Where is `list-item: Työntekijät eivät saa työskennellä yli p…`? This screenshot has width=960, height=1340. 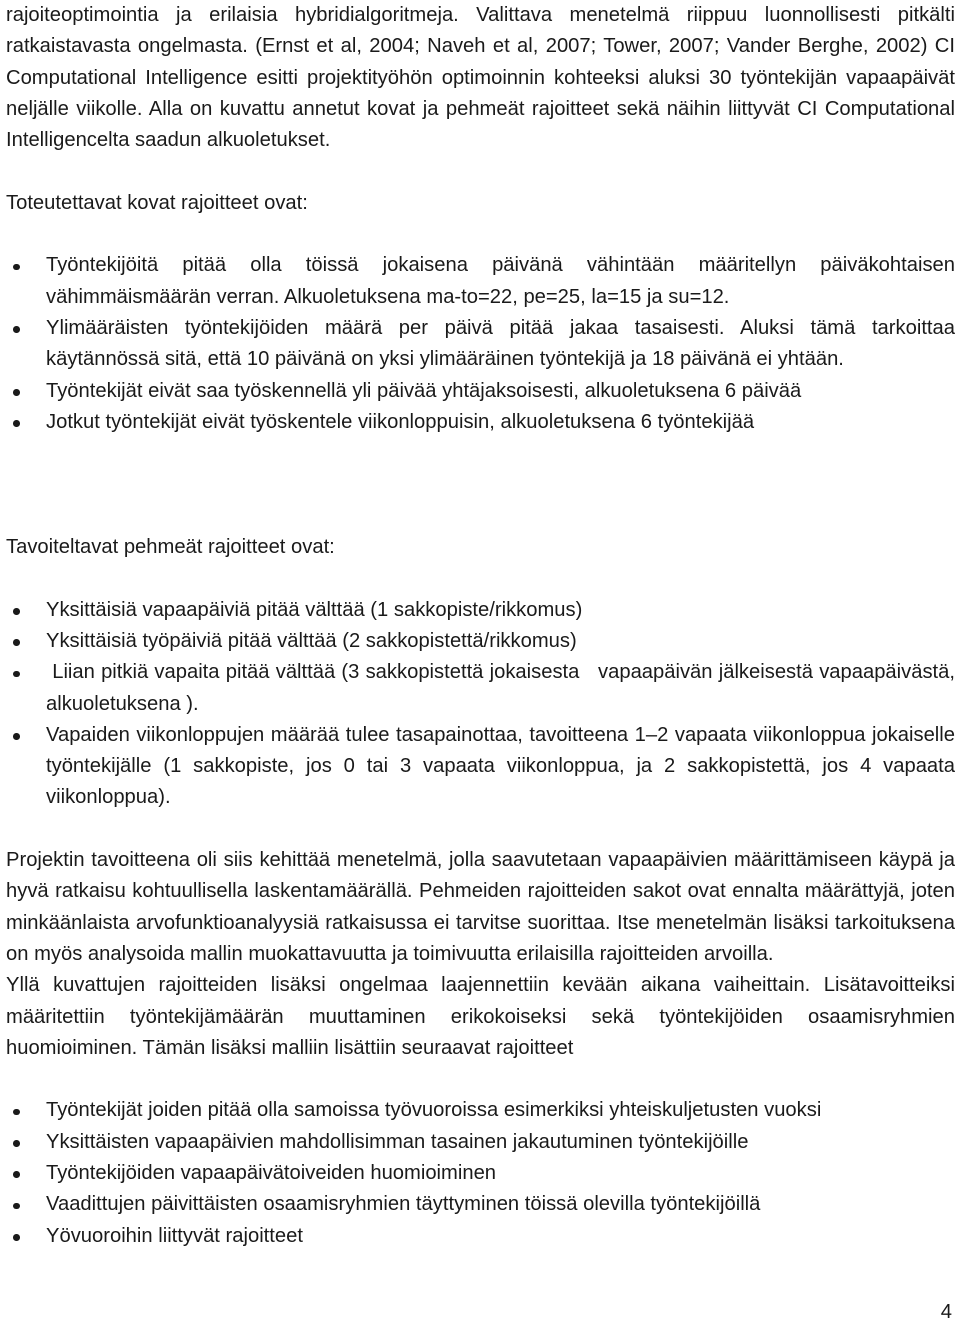
list-item: Työntekijät eivät saa työskennellä yli p… is located at coordinates (480, 391).